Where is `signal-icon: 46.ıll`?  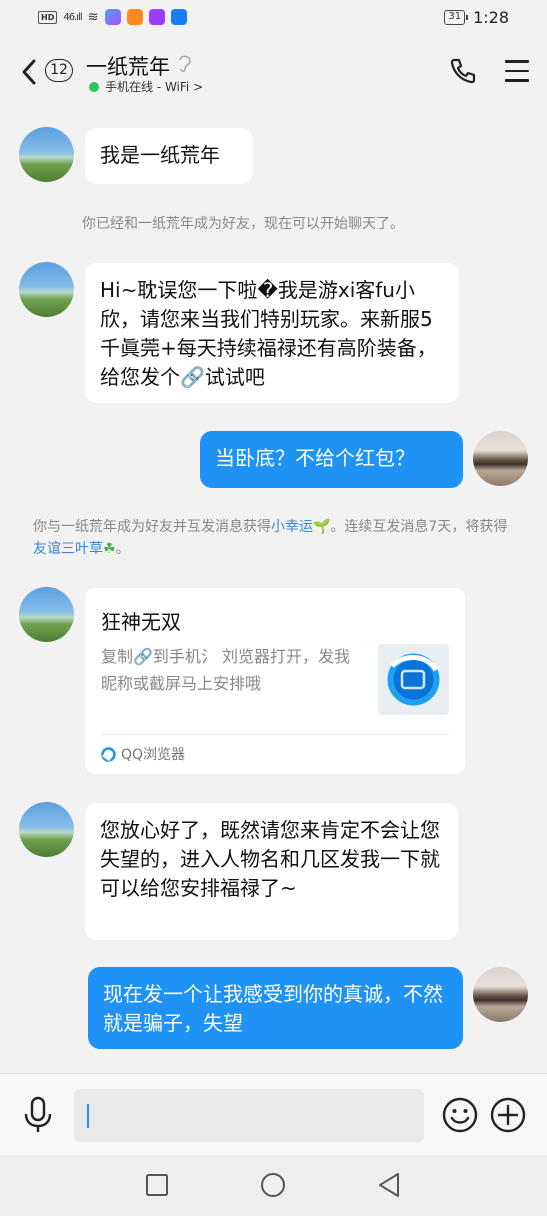 signal-icon: 46.ıll is located at coordinates (72, 17).